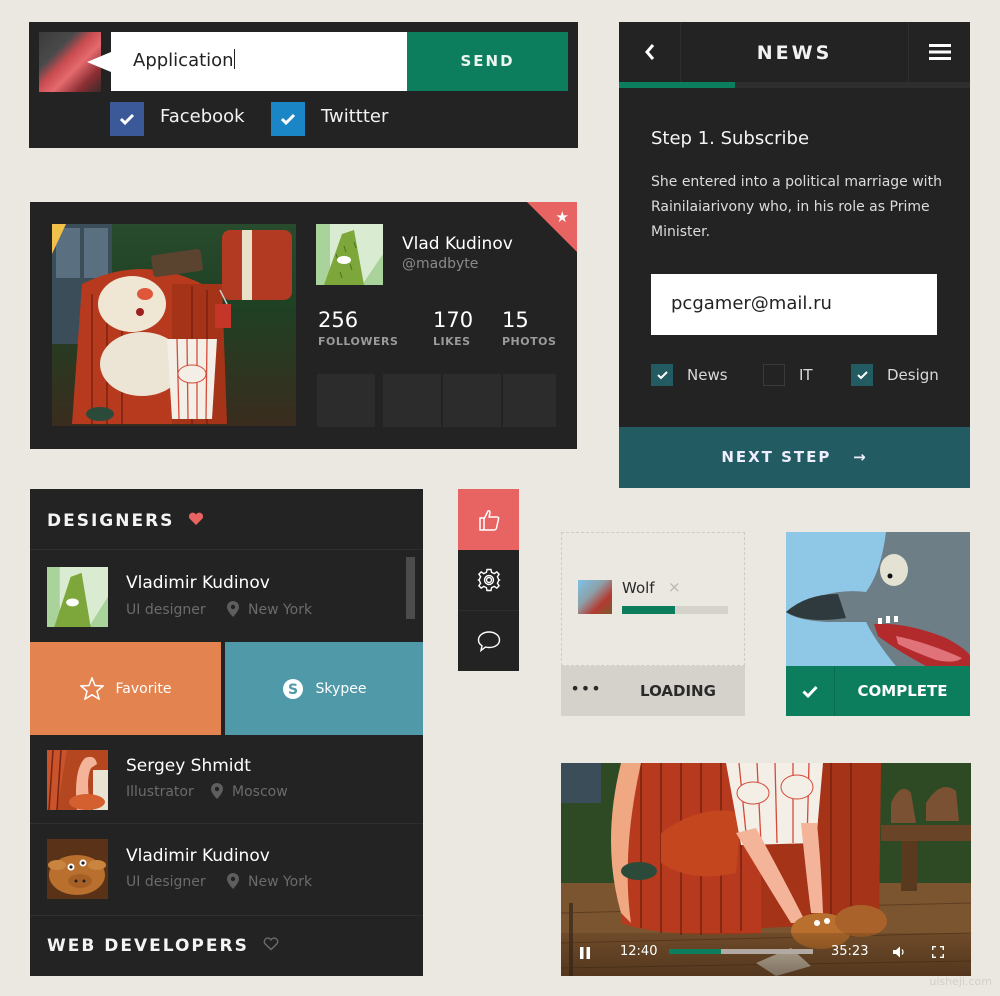  What do you see at coordinates (850, 951) in the screenshot?
I see `total-time: 35:23` at bounding box center [850, 951].